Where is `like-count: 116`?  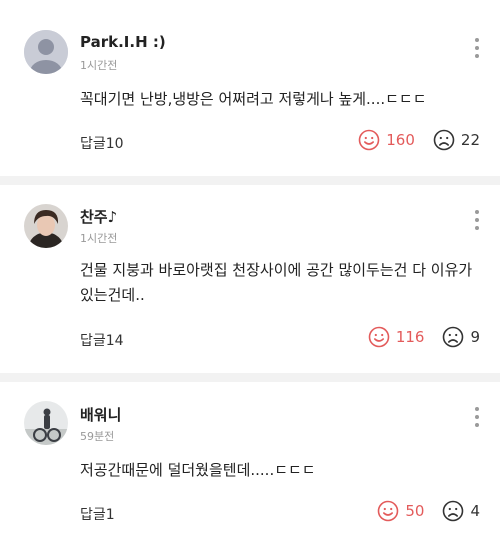 like-count: 116 is located at coordinates (410, 337).